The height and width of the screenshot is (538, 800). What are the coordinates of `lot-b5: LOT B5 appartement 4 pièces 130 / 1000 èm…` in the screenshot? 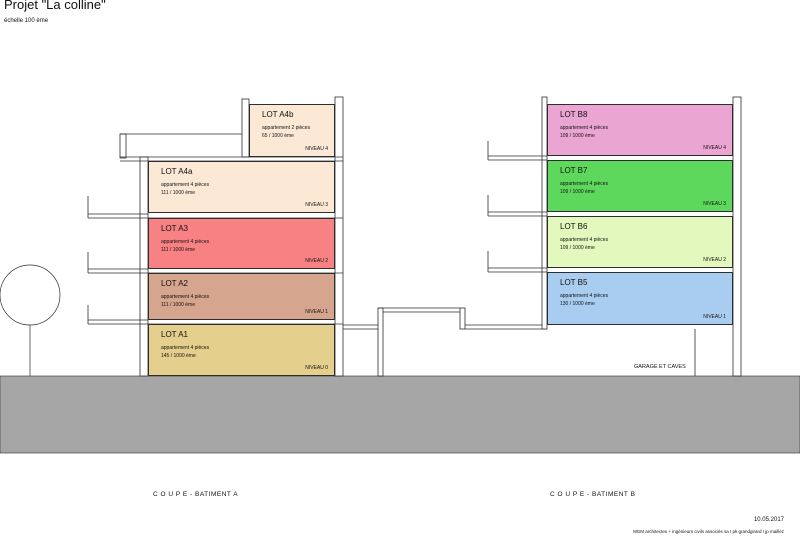 It's located at (640, 298).